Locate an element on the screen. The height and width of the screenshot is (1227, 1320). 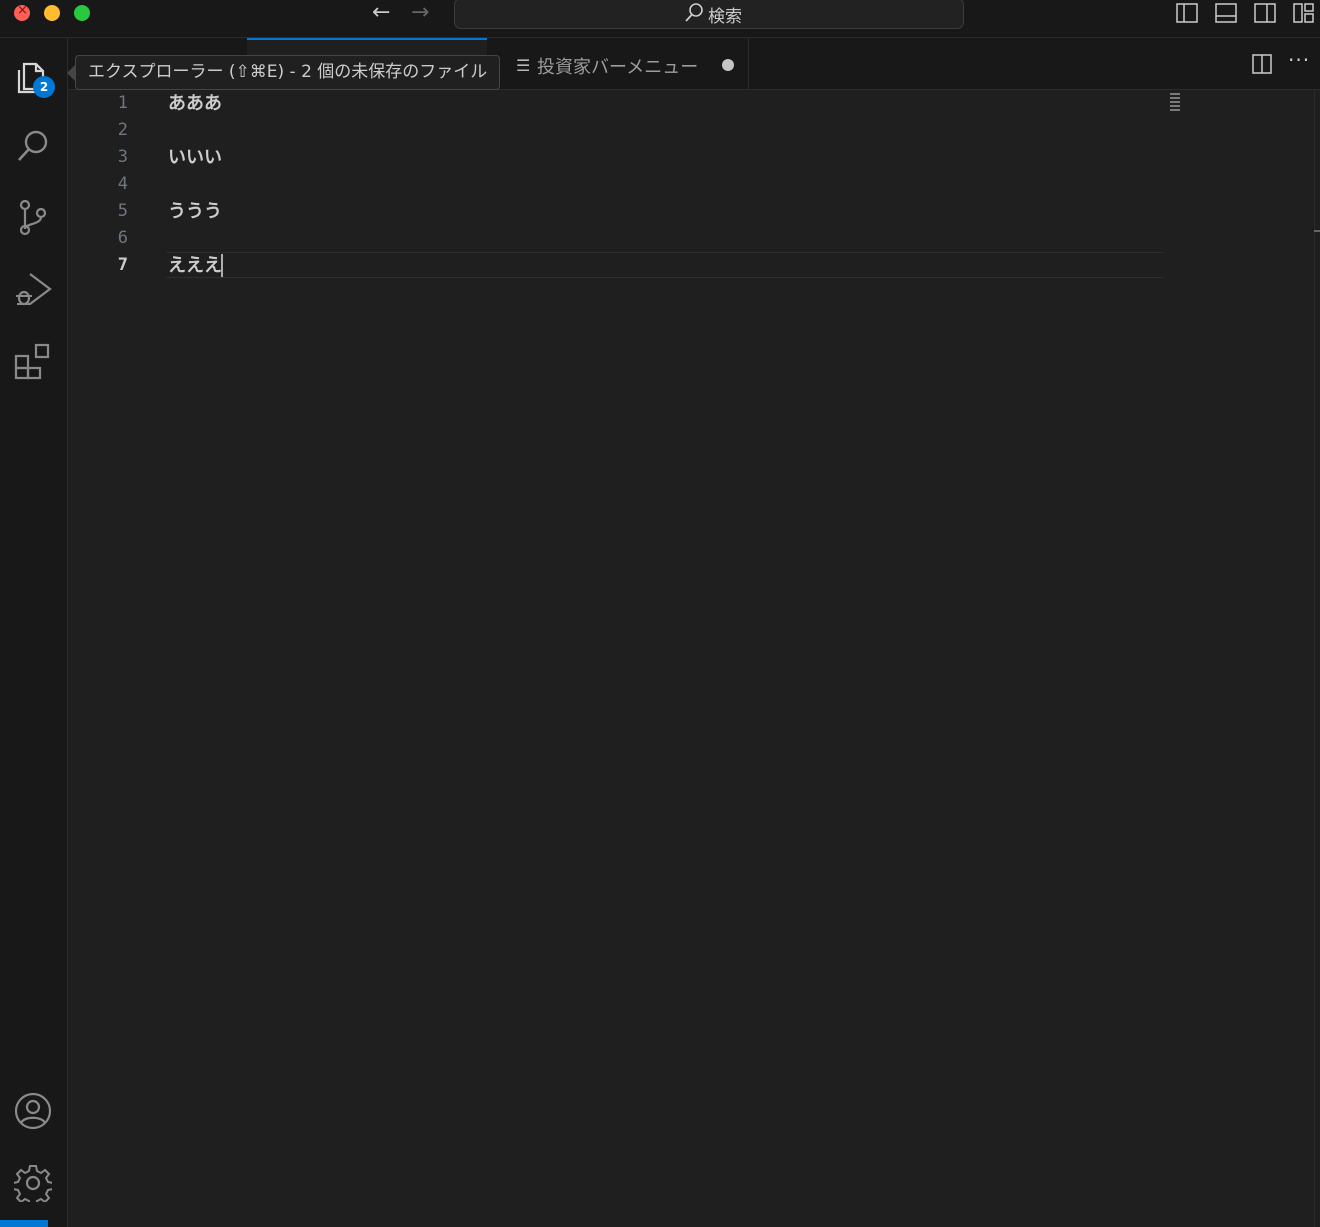
line-number: 4 is located at coordinates (122, 184).